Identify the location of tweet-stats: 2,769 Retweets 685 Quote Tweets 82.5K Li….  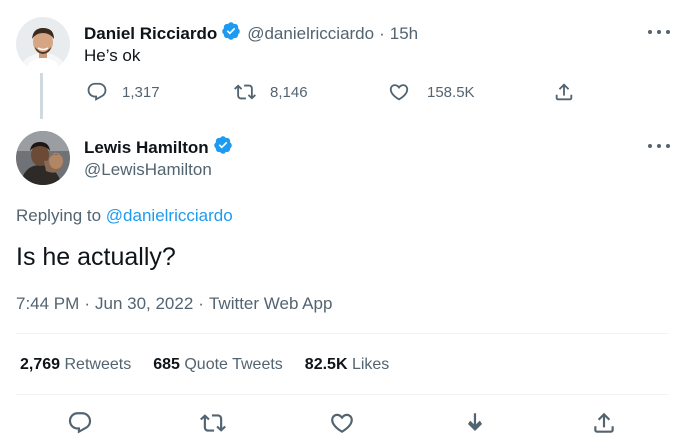
(204, 365).